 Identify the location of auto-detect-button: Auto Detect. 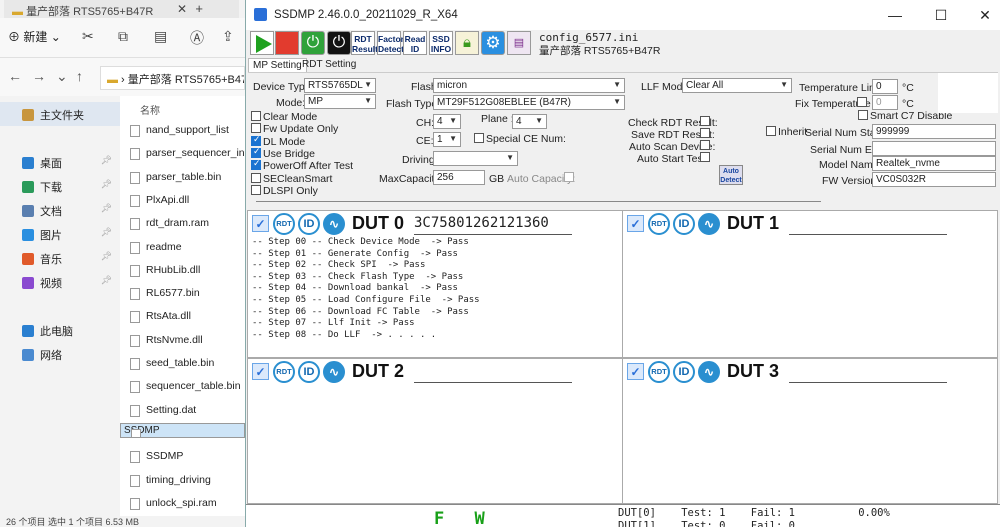
(731, 175).